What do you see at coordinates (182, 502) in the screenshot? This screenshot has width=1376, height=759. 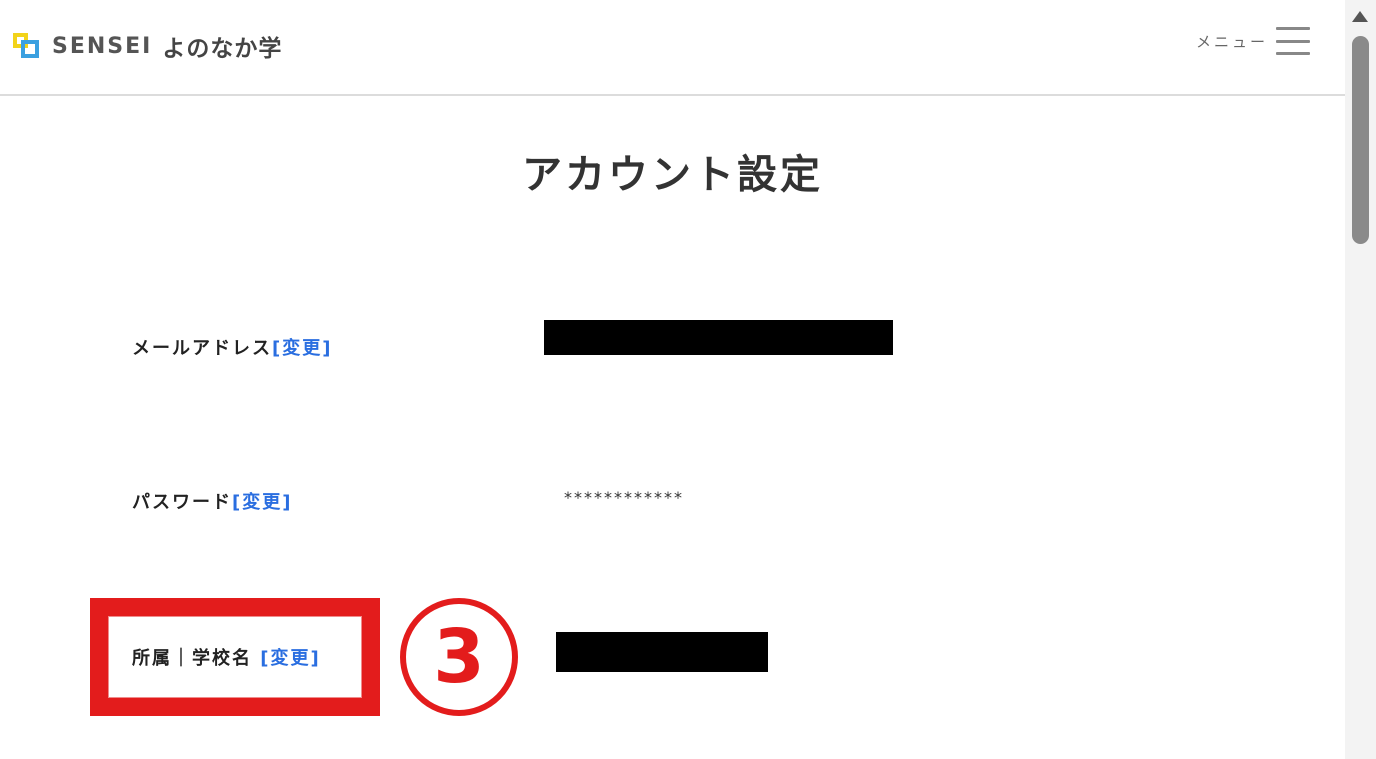 I see `password-label: パスワード` at bounding box center [182, 502].